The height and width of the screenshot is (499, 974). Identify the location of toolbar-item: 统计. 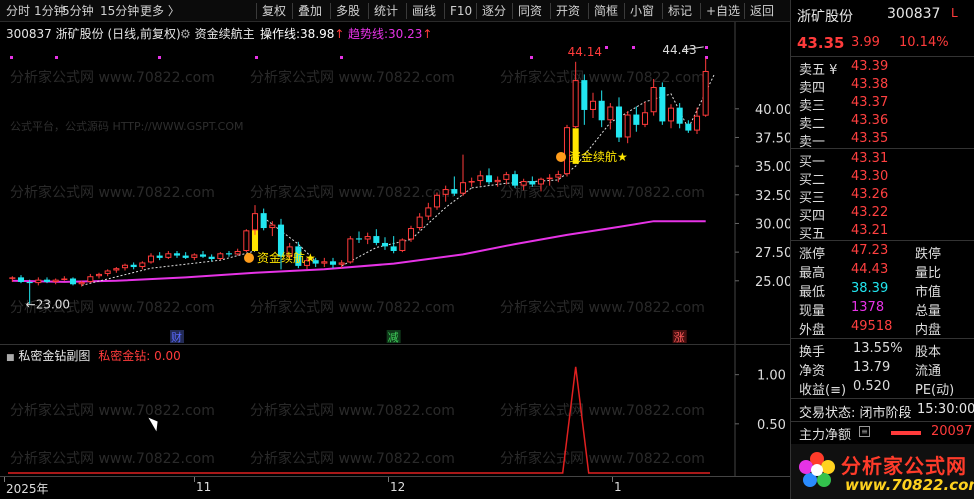
(386, 11).